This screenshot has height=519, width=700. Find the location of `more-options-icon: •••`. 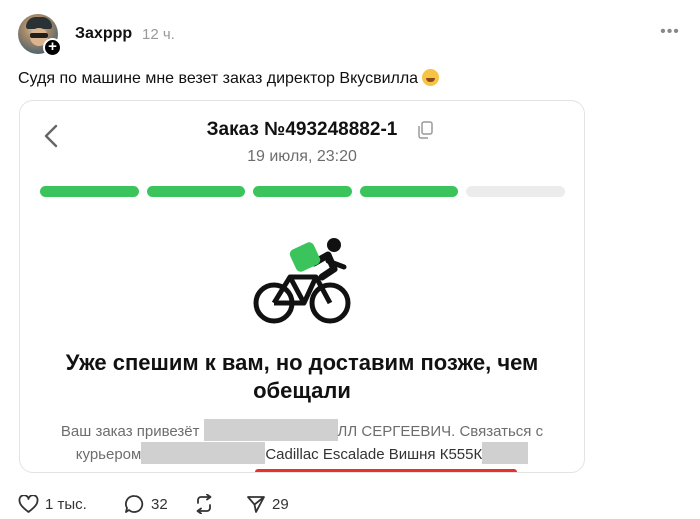

more-options-icon: ••• is located at coordinates (670, 32).